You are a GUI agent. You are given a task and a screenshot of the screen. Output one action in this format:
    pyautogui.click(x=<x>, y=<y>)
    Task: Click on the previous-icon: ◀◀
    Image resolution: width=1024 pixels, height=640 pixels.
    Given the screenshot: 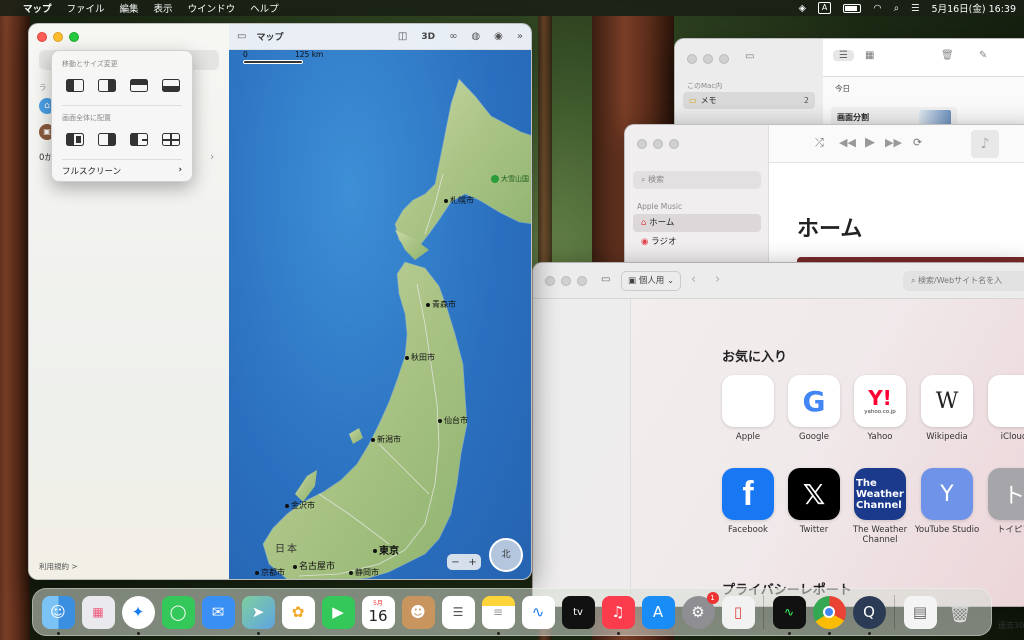 What is the action you would take?
    pyautogui.click(x=847, y=142)
    